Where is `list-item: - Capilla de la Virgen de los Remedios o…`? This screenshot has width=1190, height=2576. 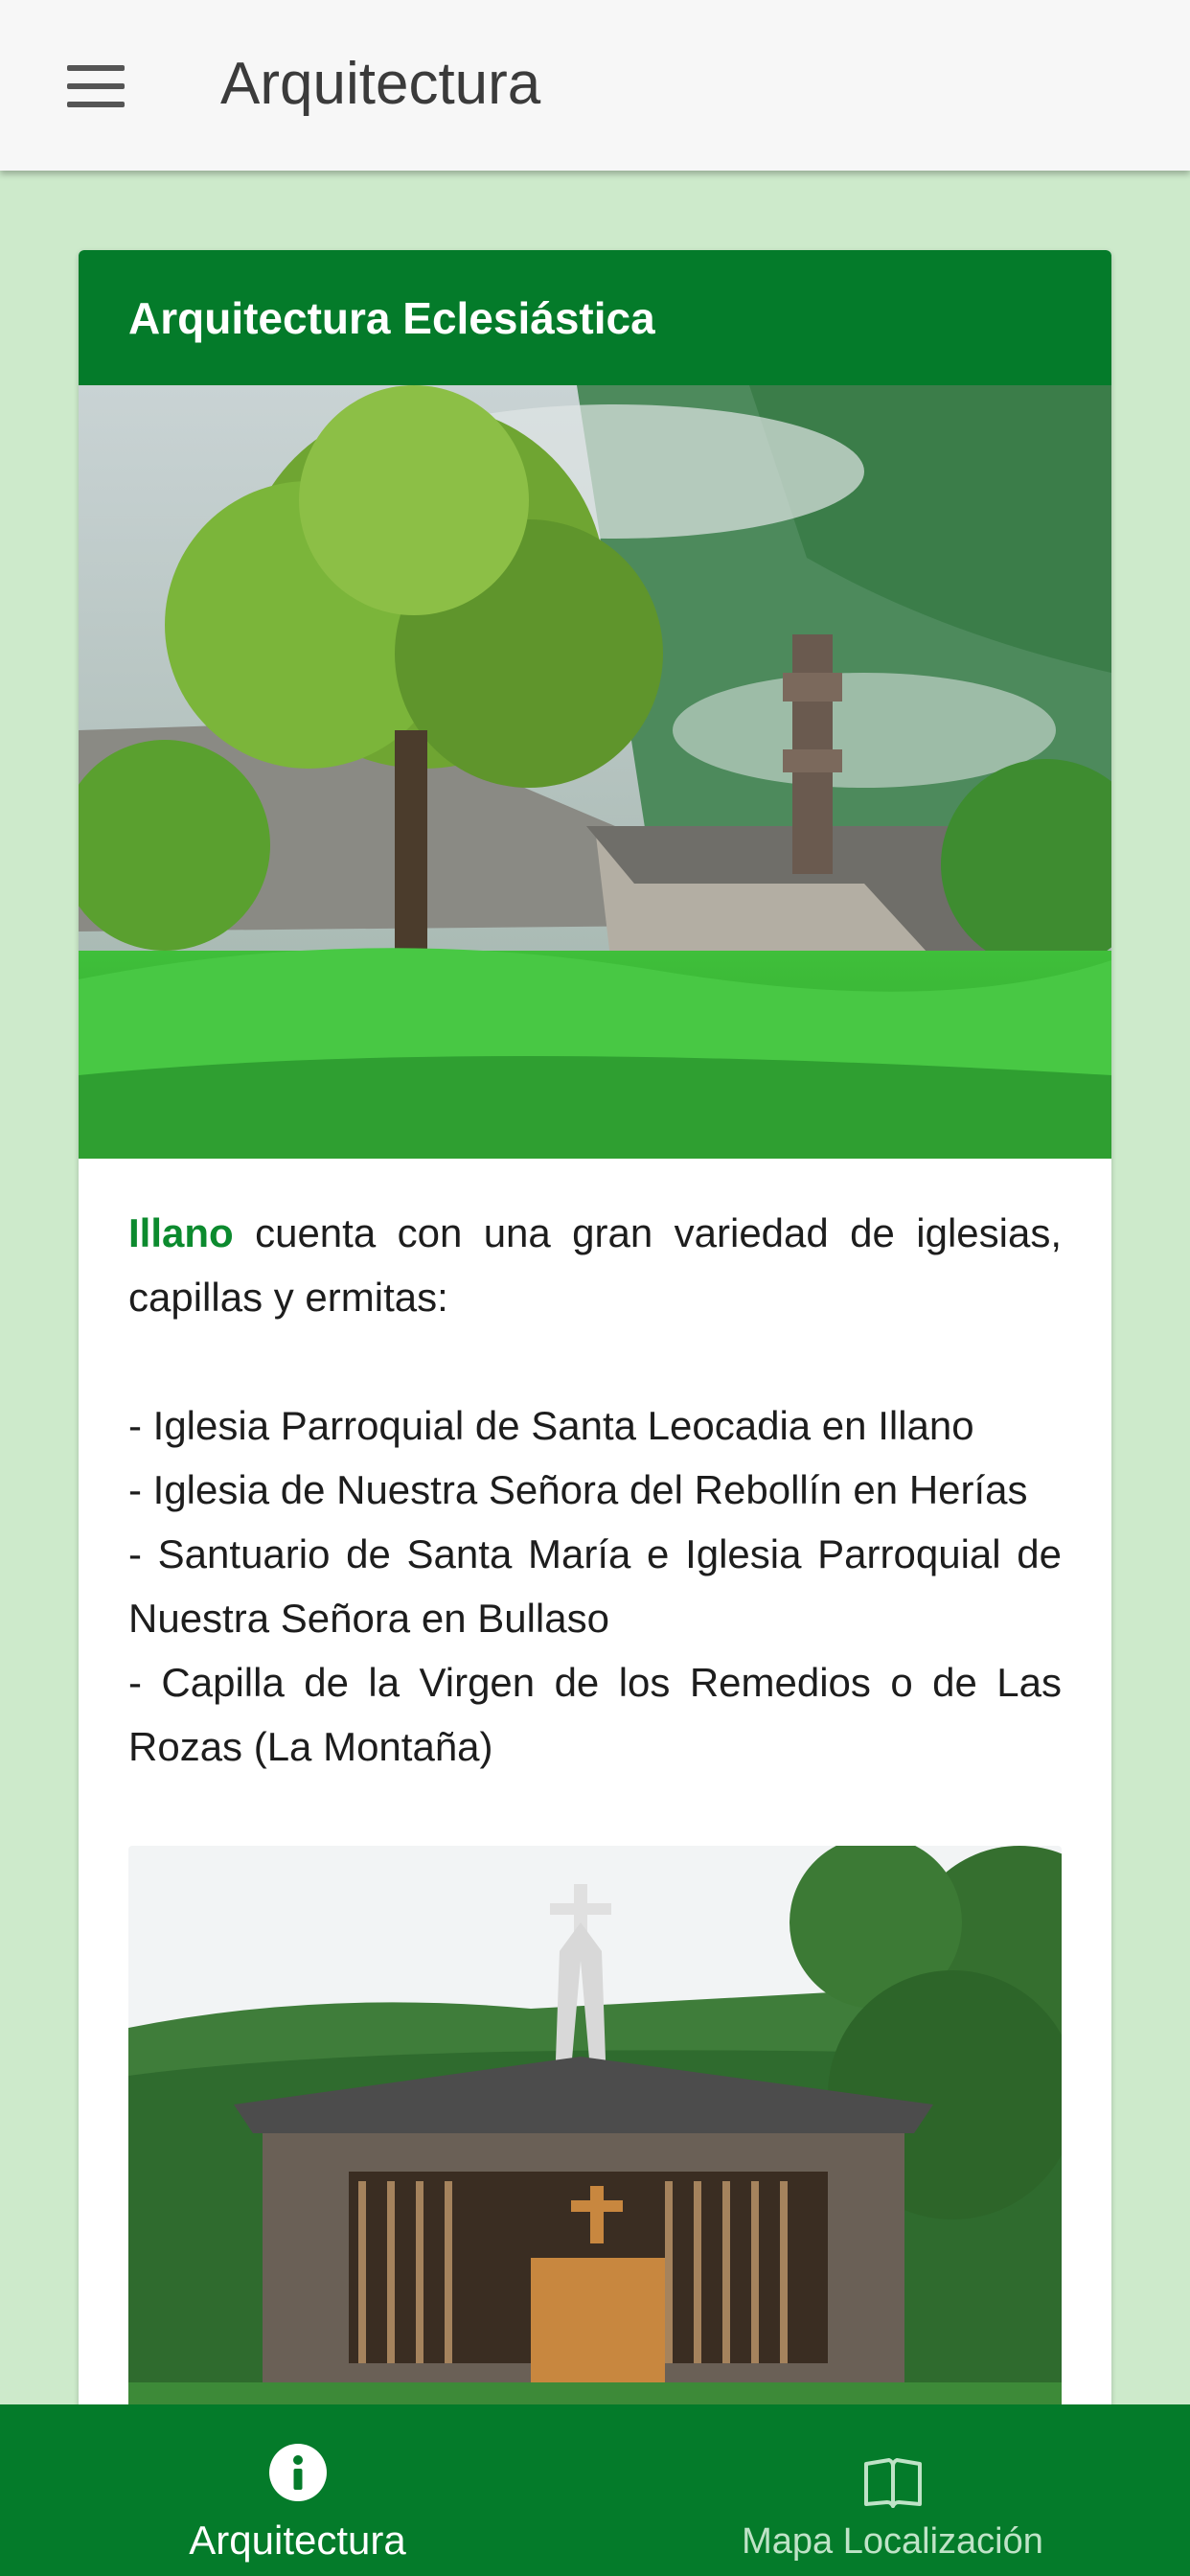
list-item: - Capilla de la Virgen de los Remedios o… is located at coordinates (595, 1714).